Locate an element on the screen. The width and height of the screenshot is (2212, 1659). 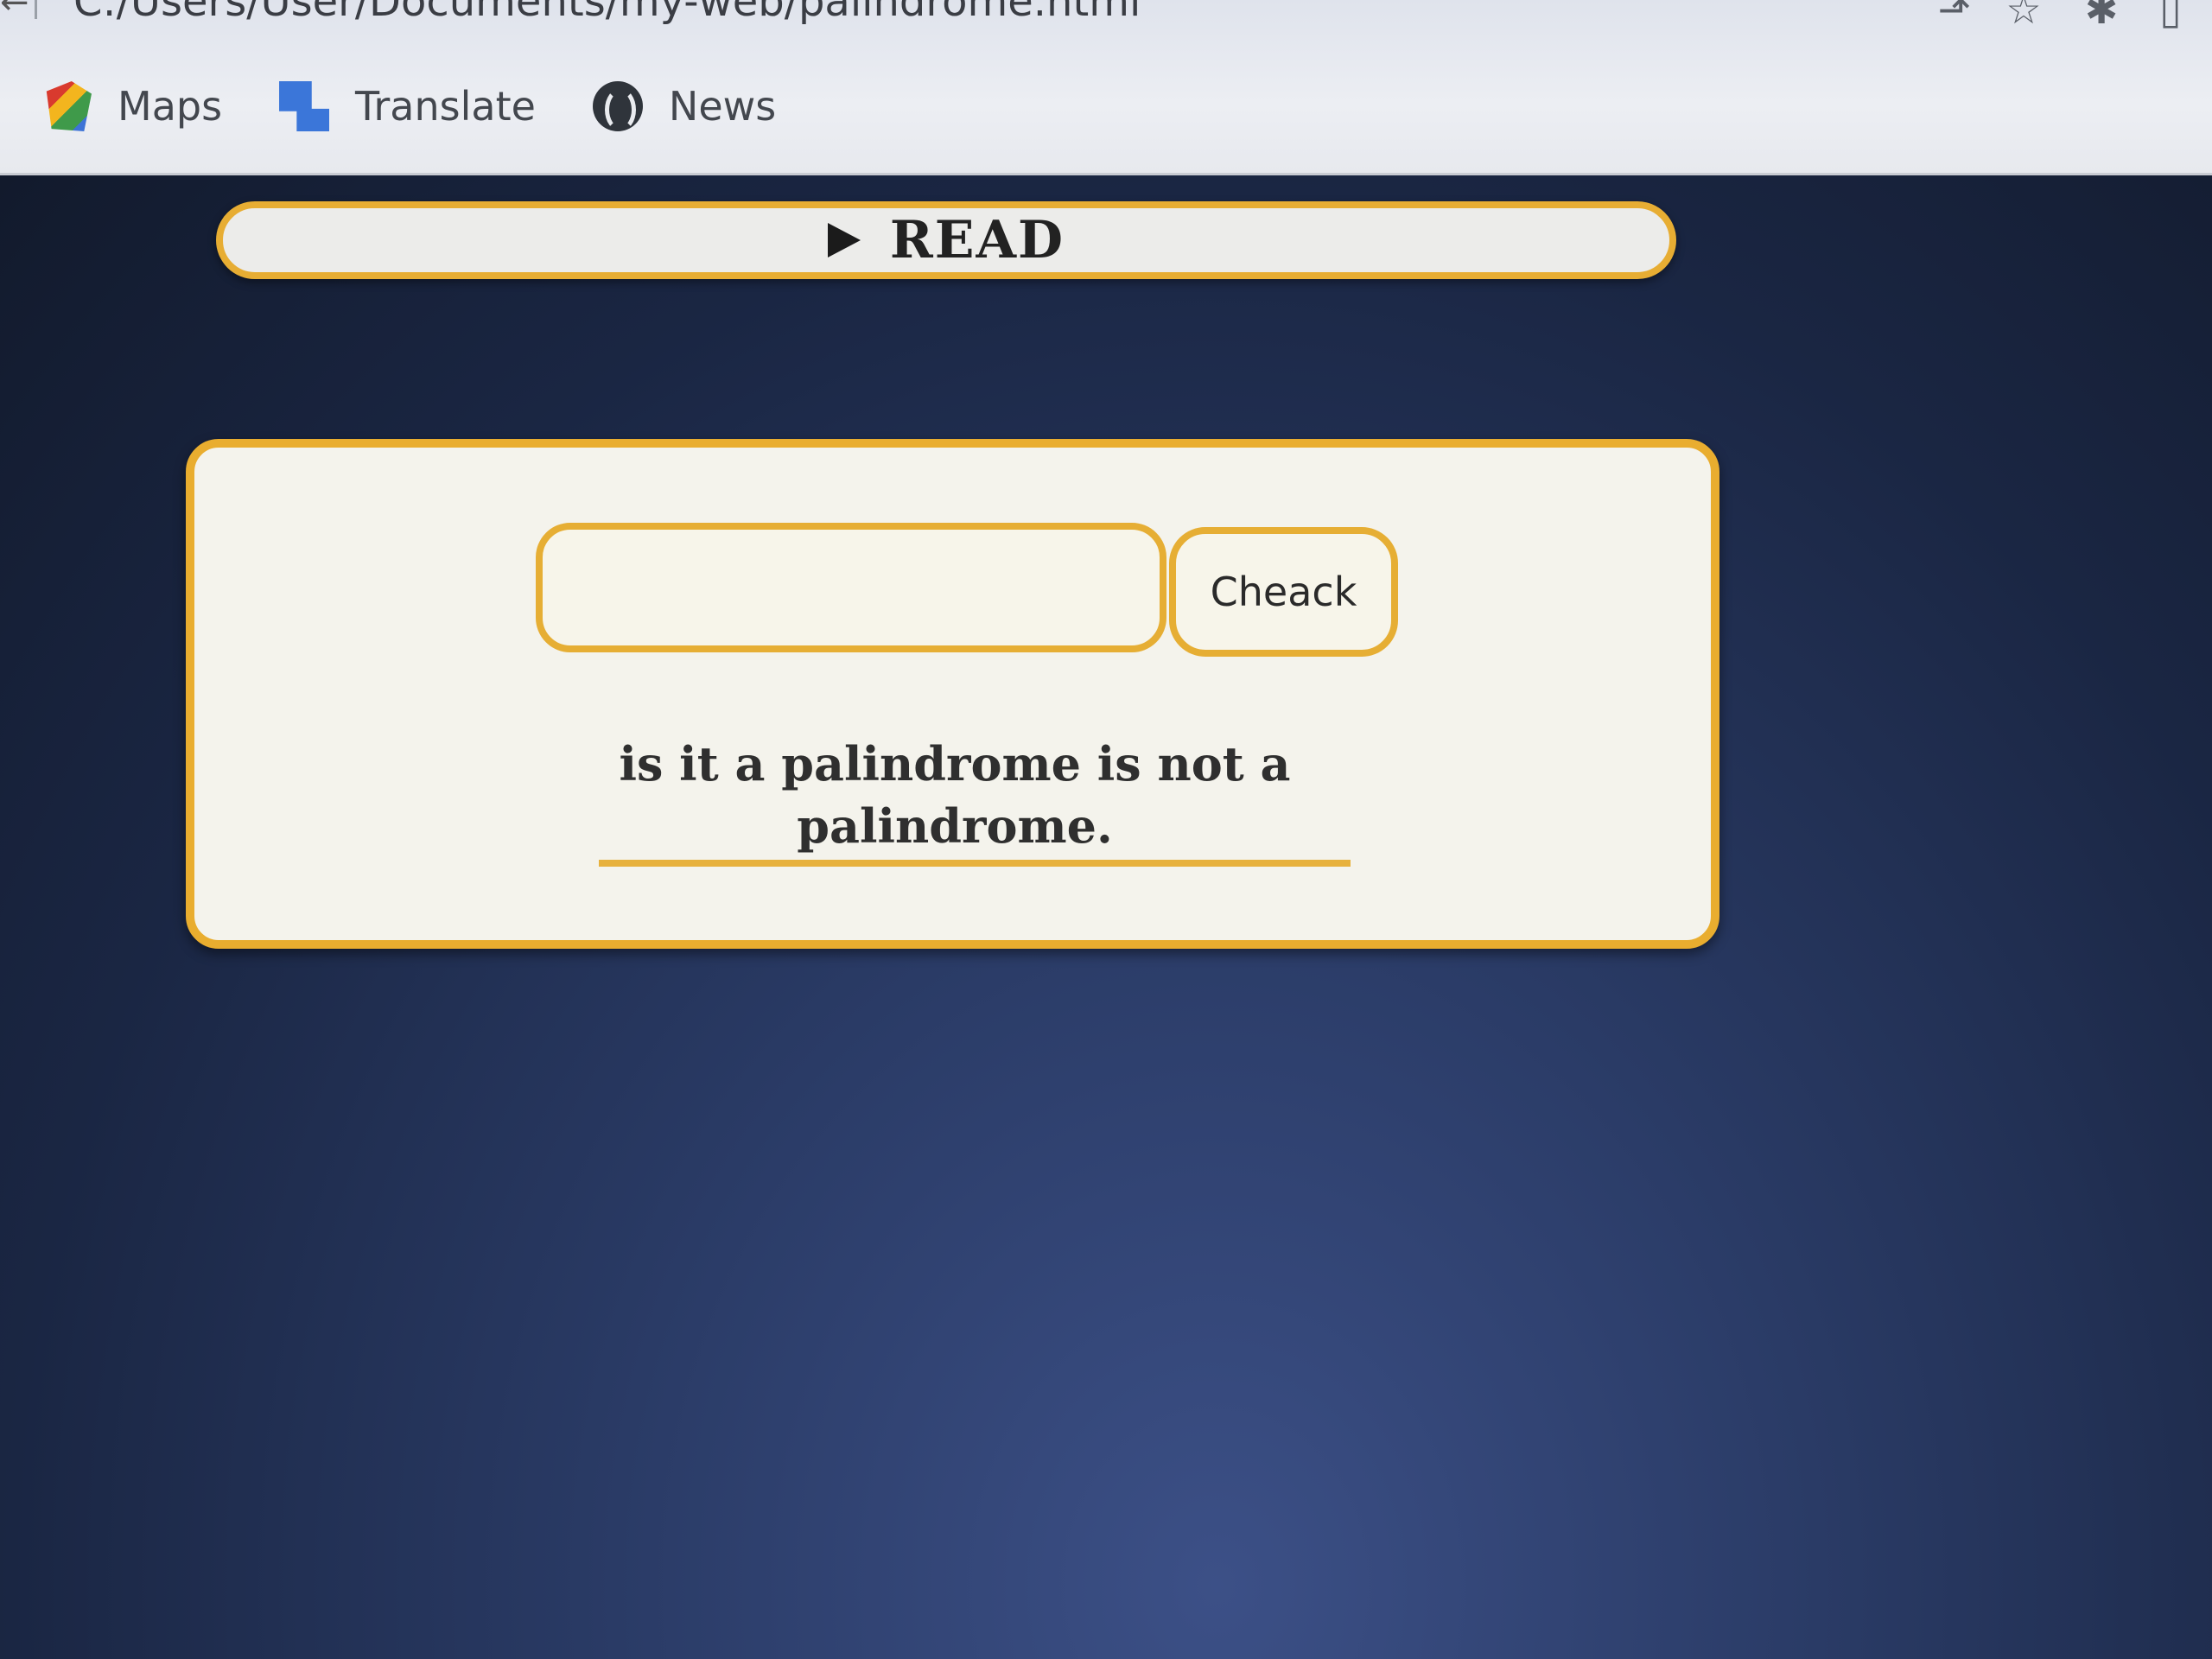
read-button: READ is located at coordinates (946, 240).